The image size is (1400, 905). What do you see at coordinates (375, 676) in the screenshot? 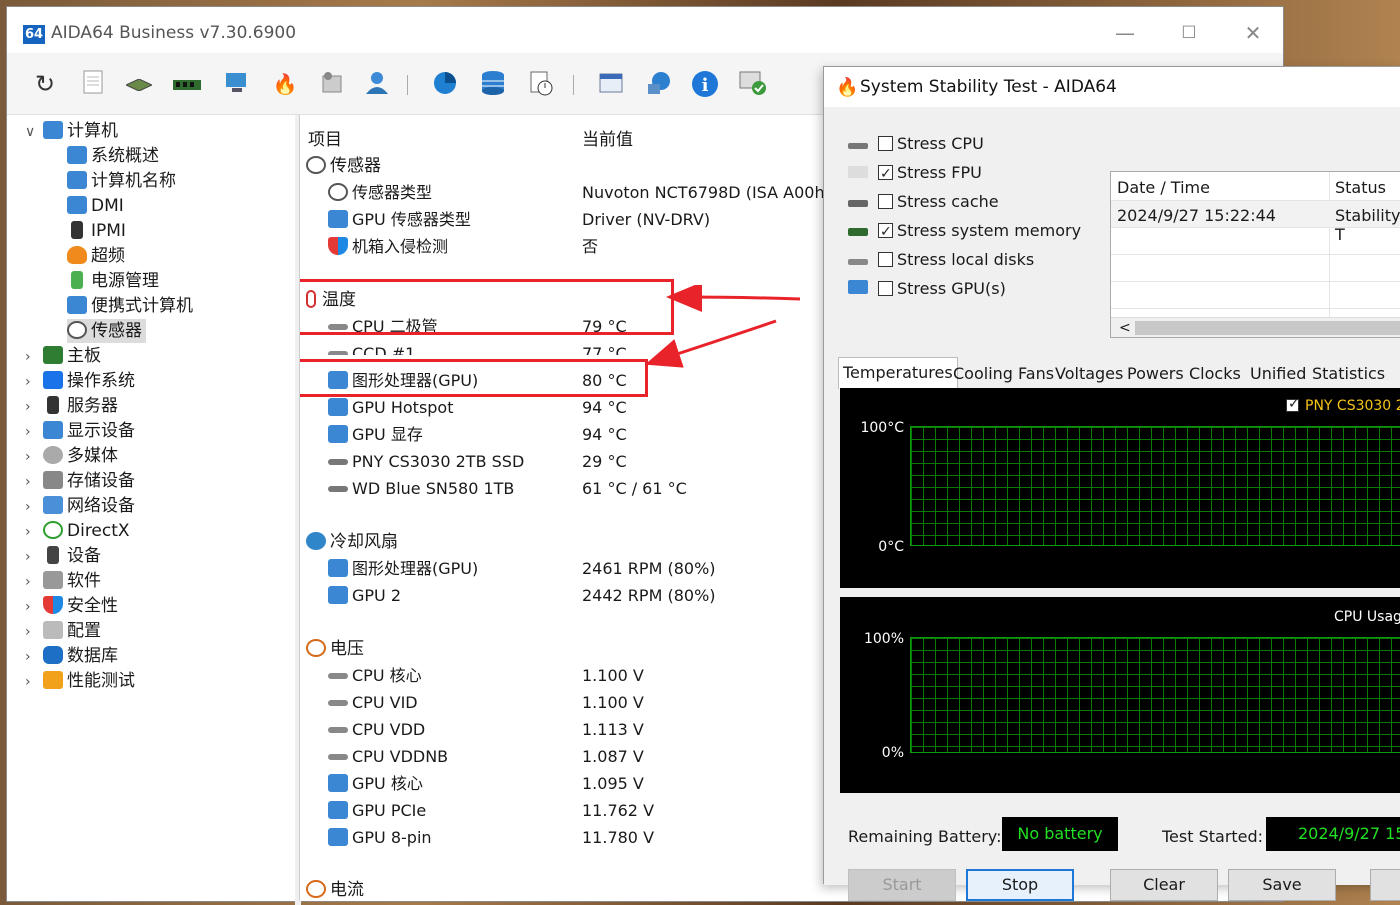
I see `list-row: CPU 核心` at bounding box center [375, 676].